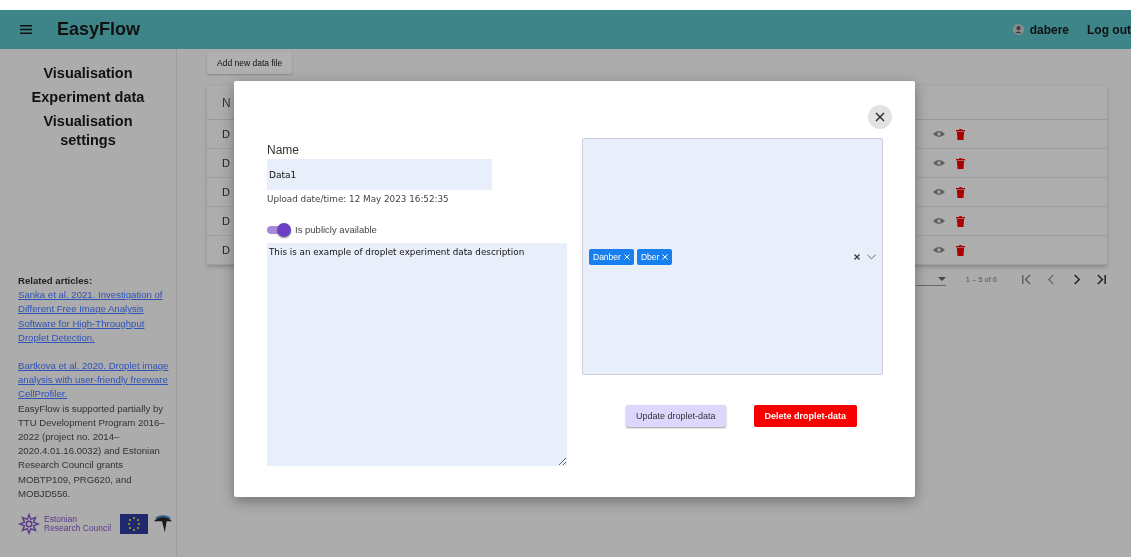 This screenshot has height=557, width=1131. Describe the element at coordinates (857, 256) in the screenshot. I see `clear-icon` at that location.